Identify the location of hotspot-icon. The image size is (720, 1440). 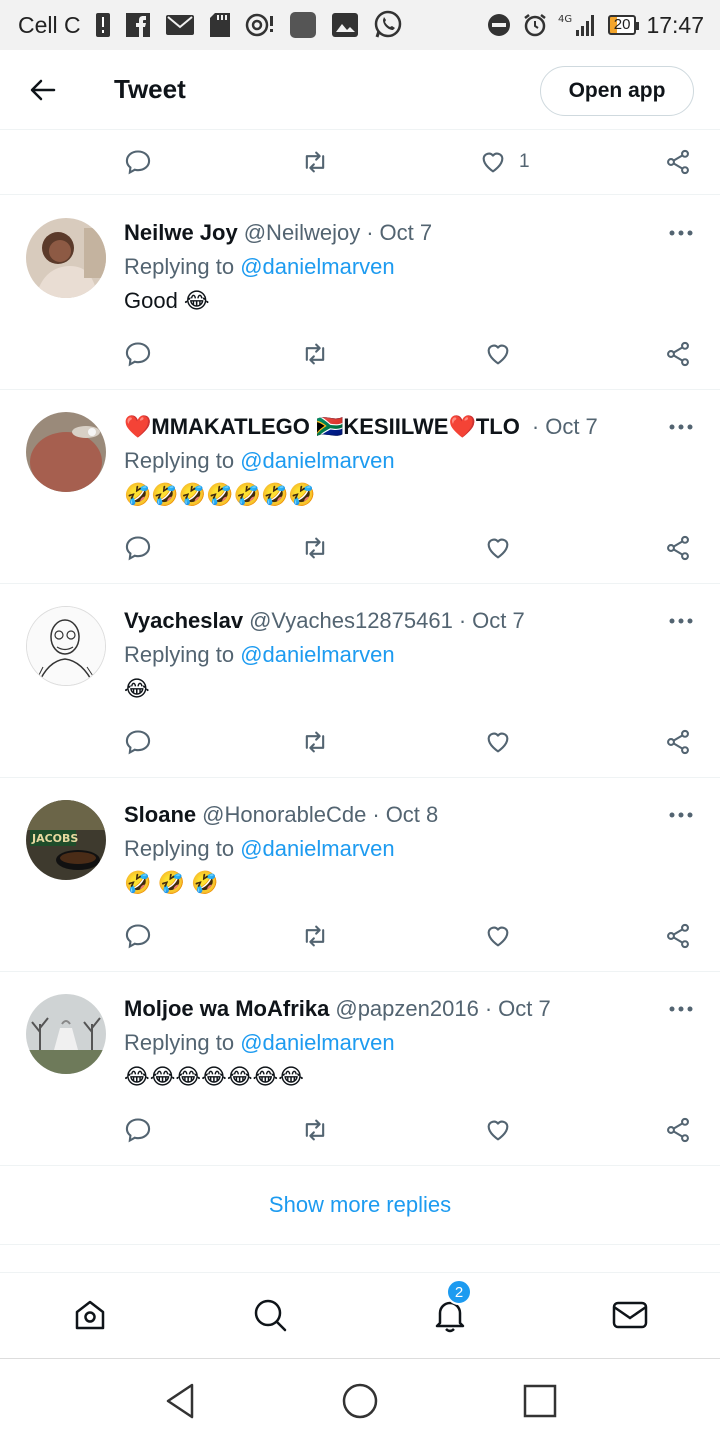
(260, 25).